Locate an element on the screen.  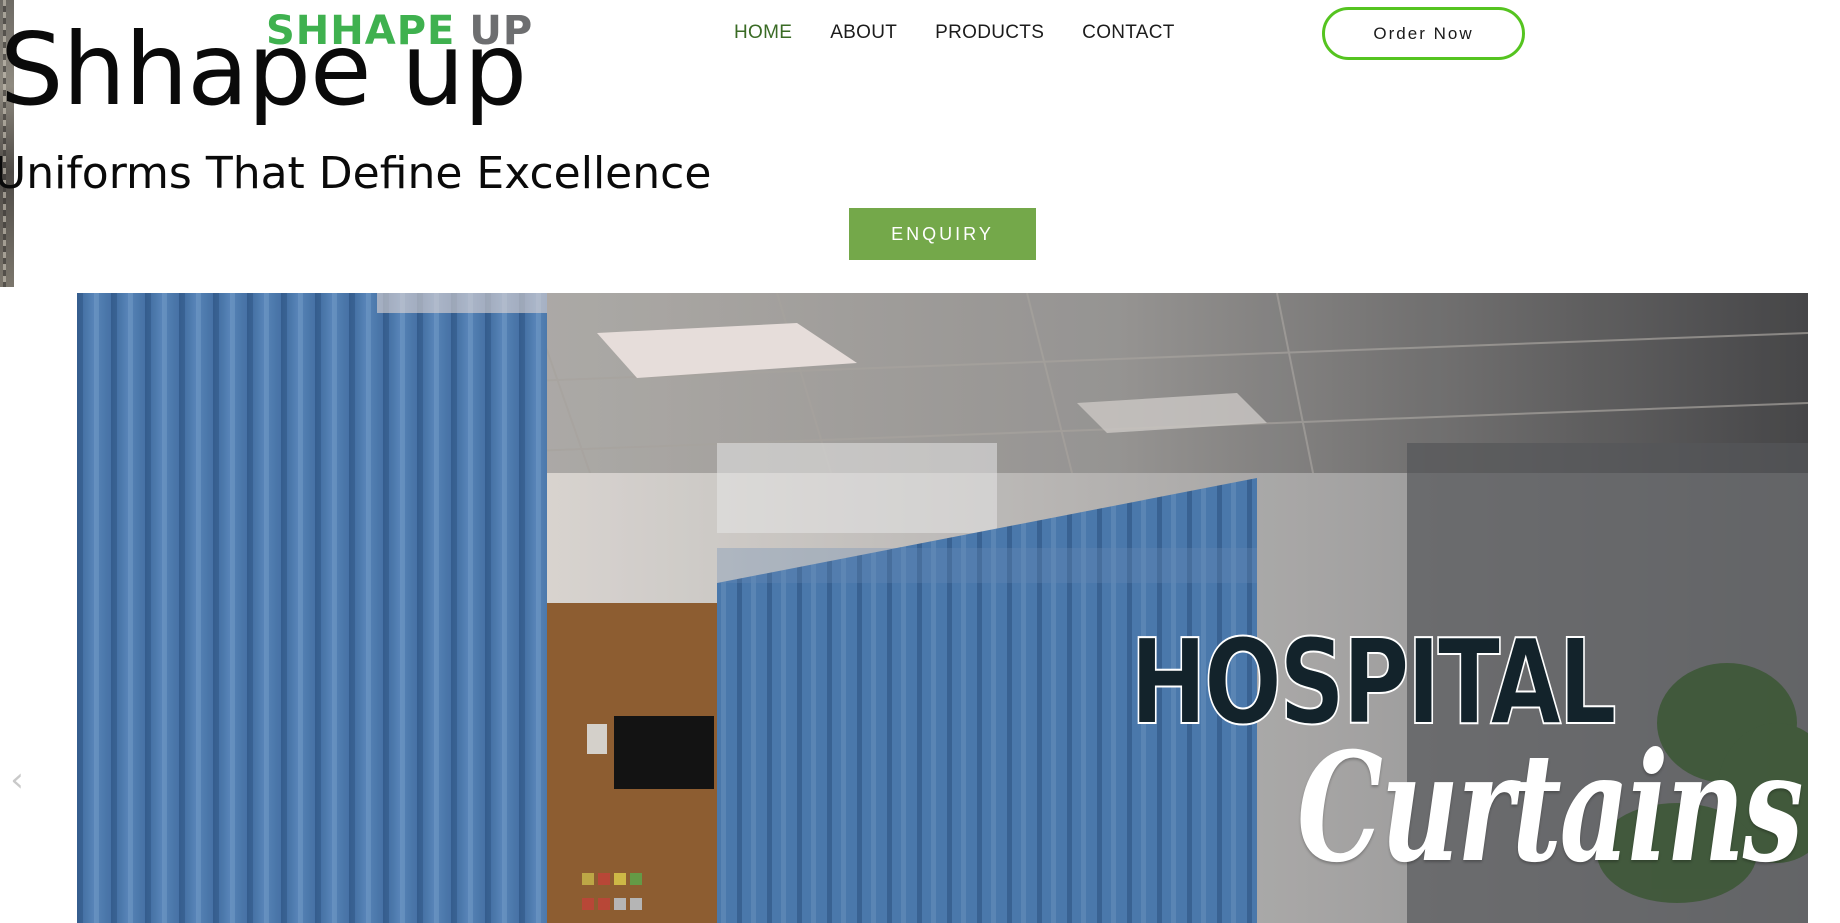
nav-contact: CONTACT is located at coordinates (1128, 33).